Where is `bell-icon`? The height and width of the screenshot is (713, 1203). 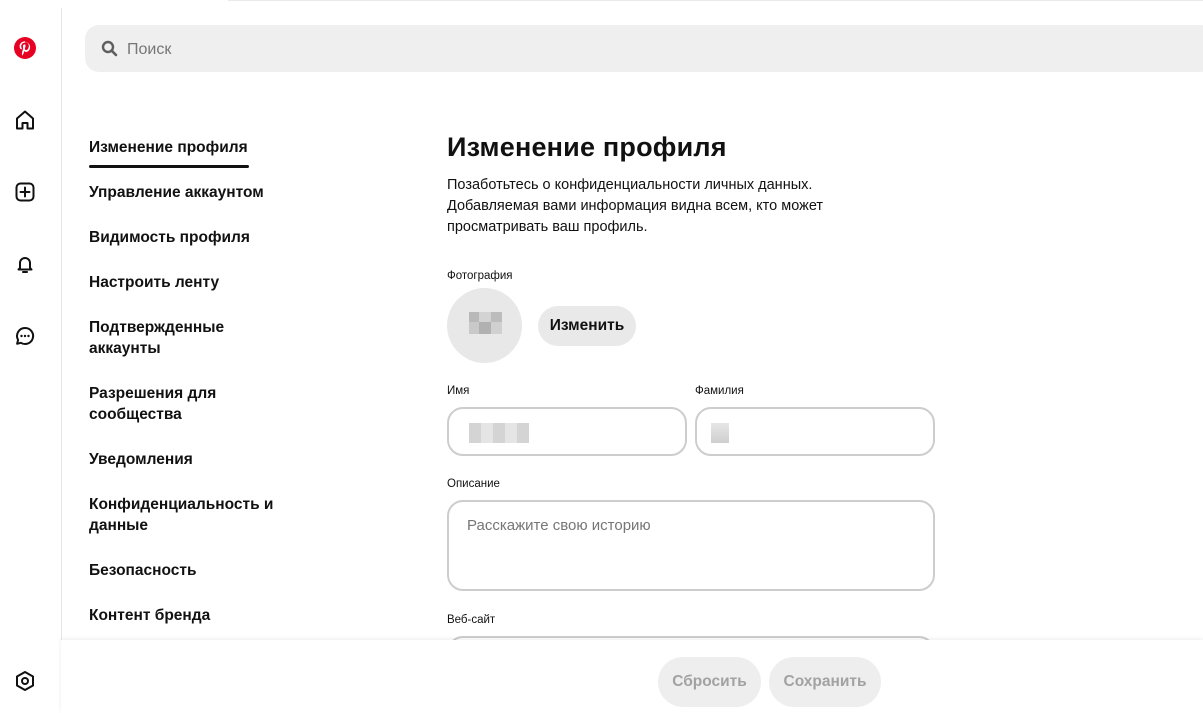 bell-icon is located at coordinates (25, 264).